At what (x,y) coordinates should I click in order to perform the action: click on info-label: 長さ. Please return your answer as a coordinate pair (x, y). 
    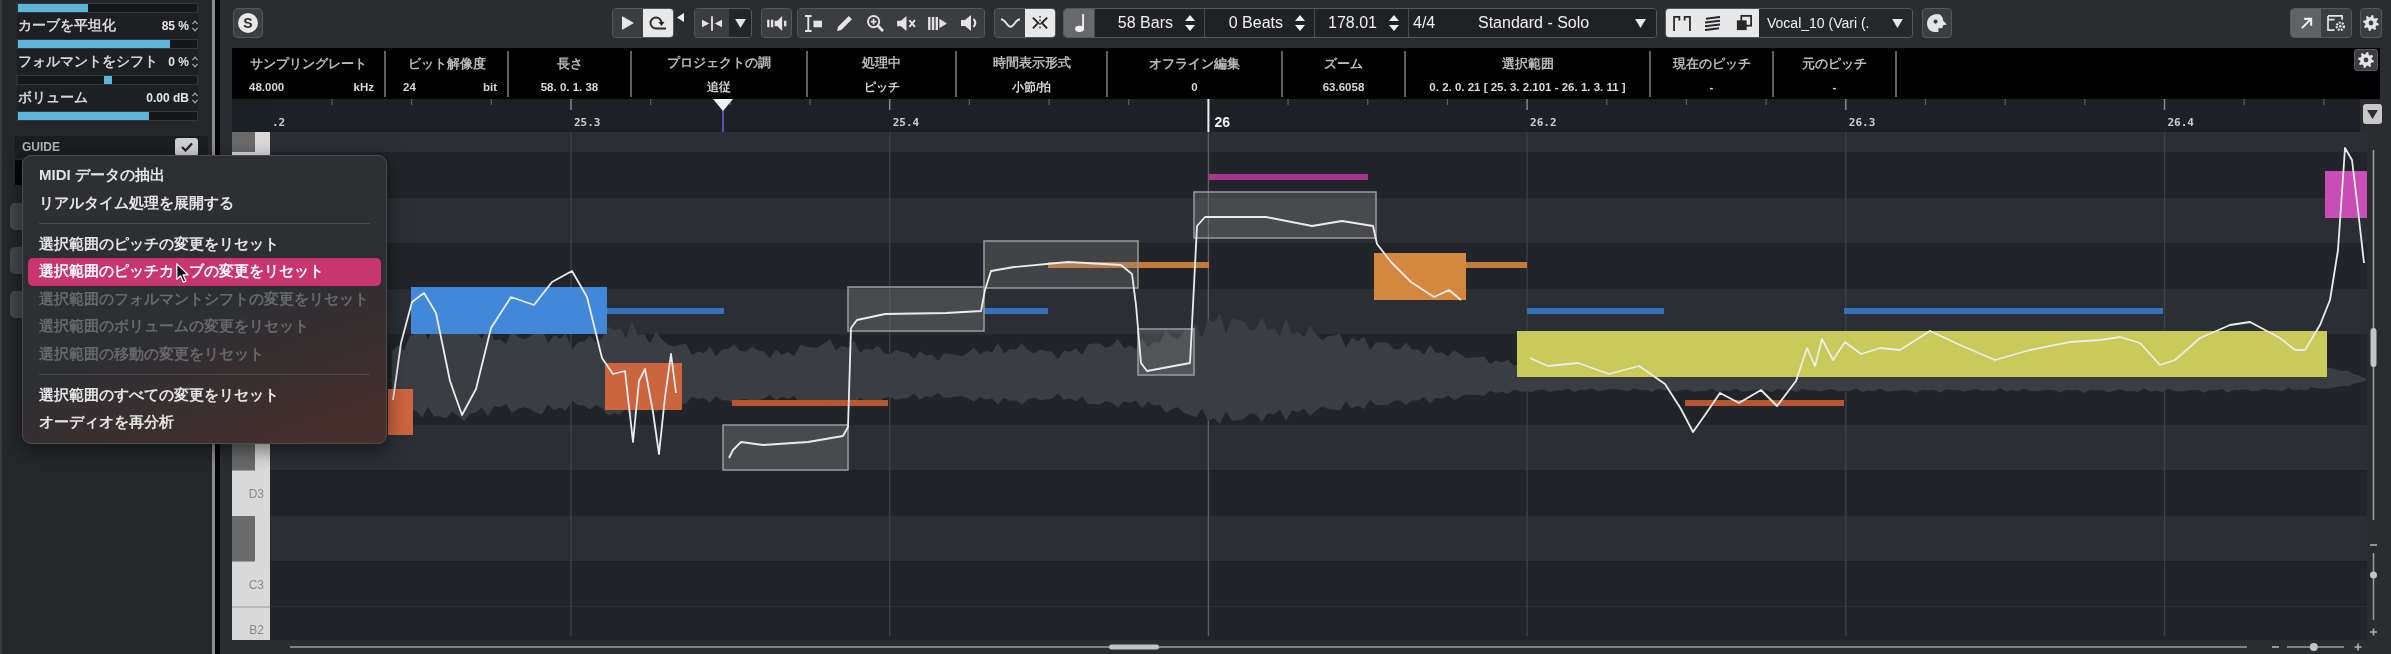
    Looking at the image, I should click on (569, 64).